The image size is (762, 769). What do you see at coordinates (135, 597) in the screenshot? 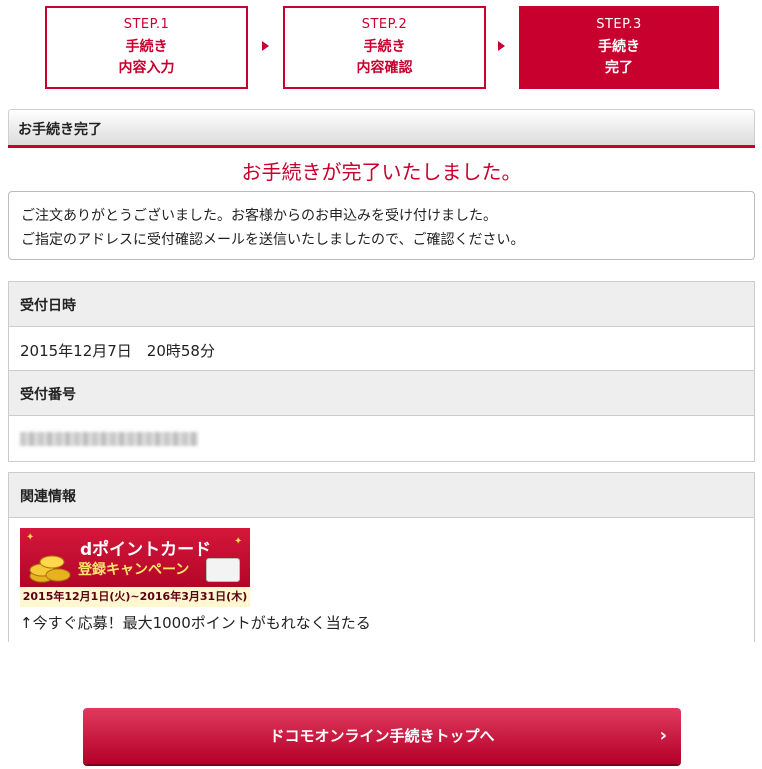
I see `banner-period: 2015年12月1日(火)~2016年3月31日(木)` at bounding box center [135, 597].